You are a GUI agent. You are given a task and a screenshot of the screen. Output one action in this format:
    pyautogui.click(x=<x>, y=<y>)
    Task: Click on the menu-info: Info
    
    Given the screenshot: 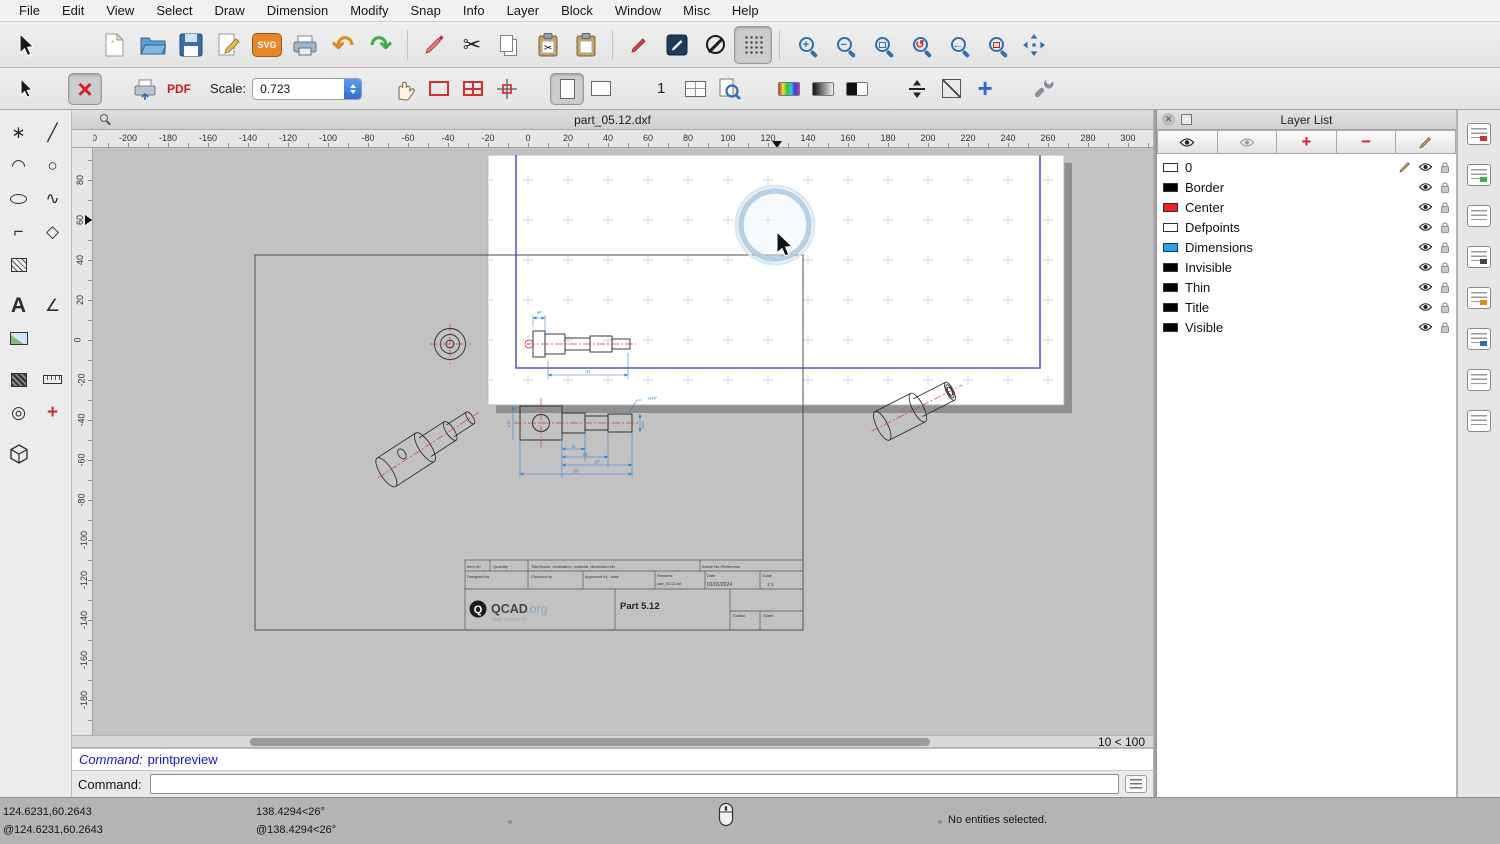 What is the action you would take?
    pyautogui.click(x=474, y=10)
    